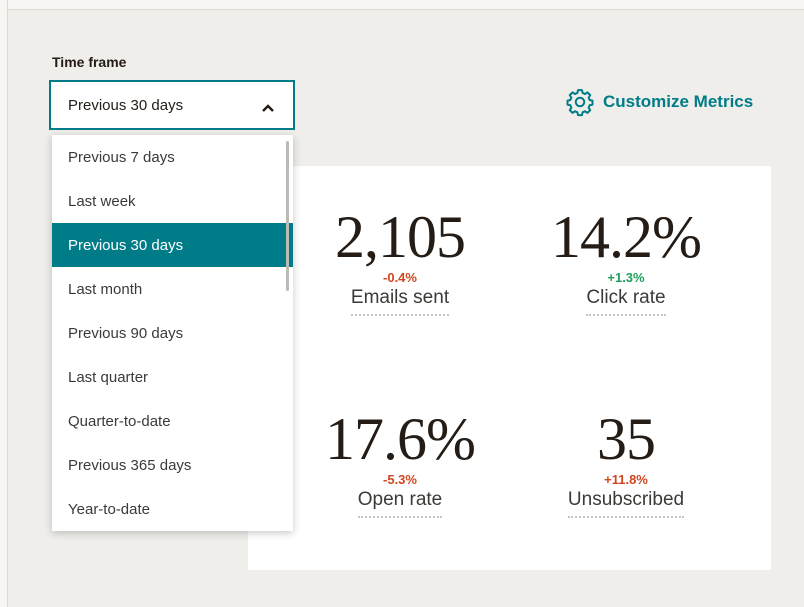  What do you see at coordinates (172, 201) in the screenshot?
I see `dropdown-option-last-week: Last week` at bounding box center [172, 201].